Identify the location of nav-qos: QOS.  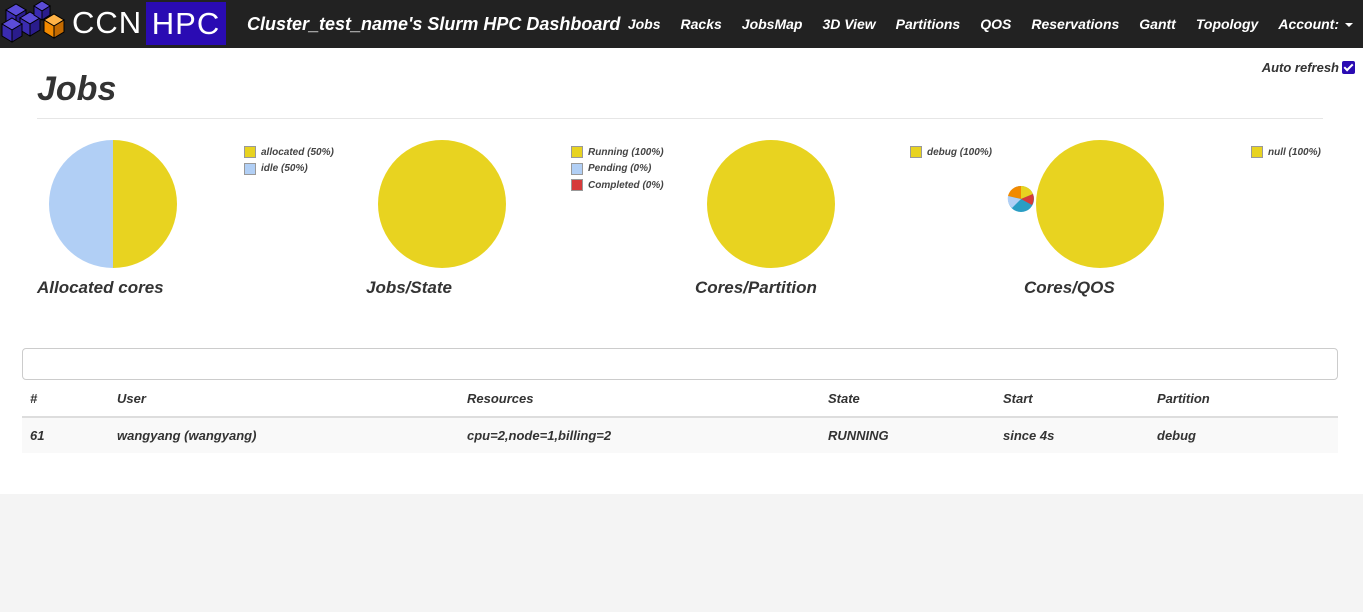
(995, 24).